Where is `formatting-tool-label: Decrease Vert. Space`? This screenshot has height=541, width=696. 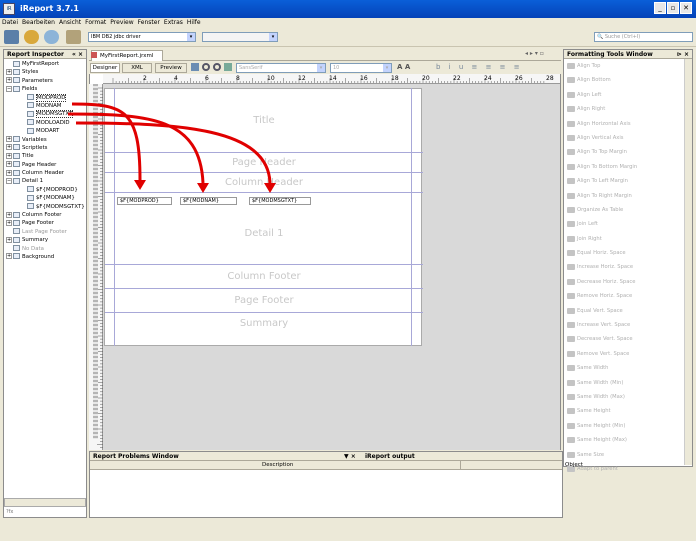 formatting-tool-label: Decrease Vert. Space is located at coordinates (605, 339).